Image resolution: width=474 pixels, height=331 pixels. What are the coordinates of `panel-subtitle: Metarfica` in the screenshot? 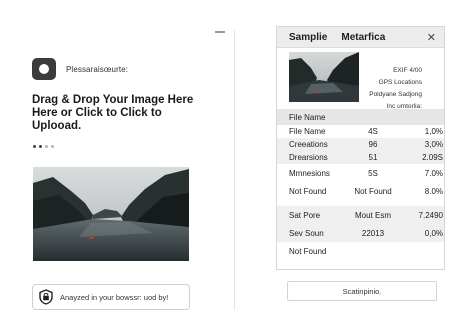 It's located at (363, 37).